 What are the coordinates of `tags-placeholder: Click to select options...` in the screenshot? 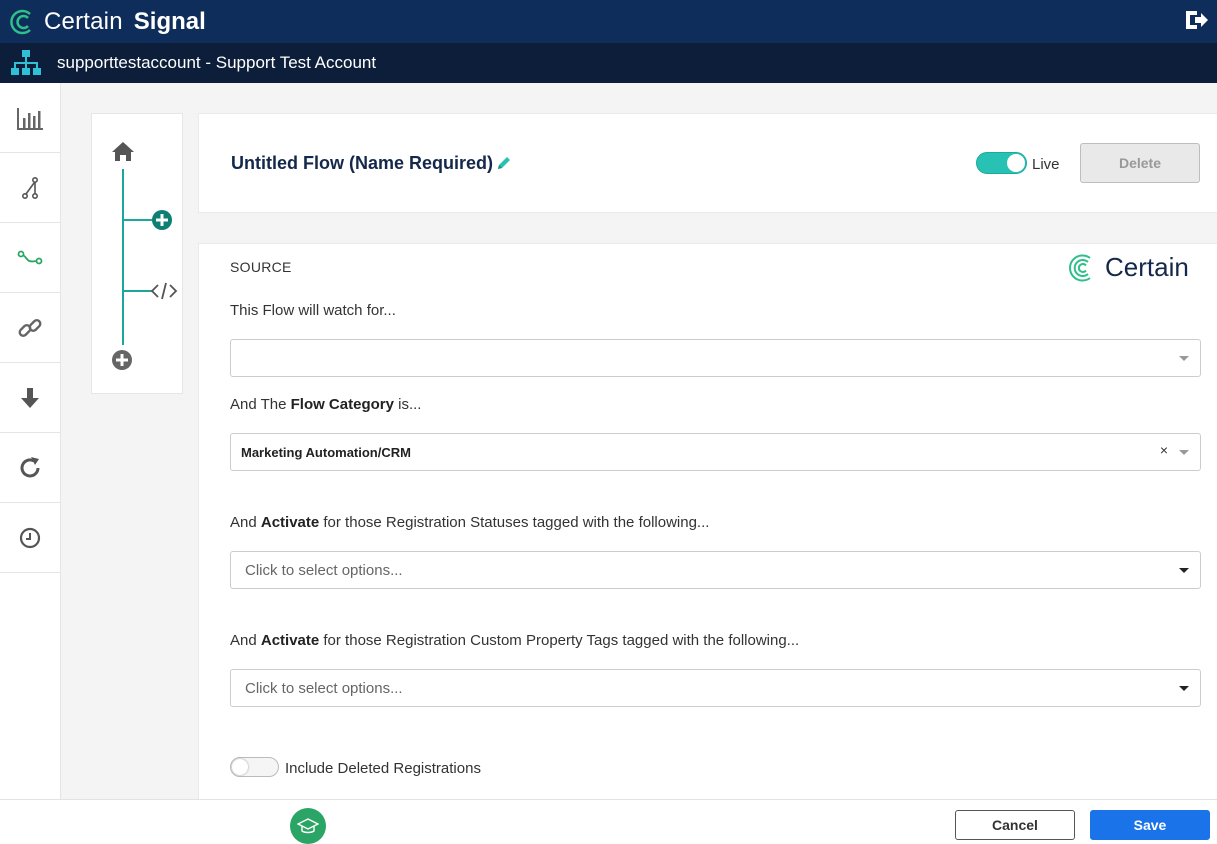 It's located at (324, 688).